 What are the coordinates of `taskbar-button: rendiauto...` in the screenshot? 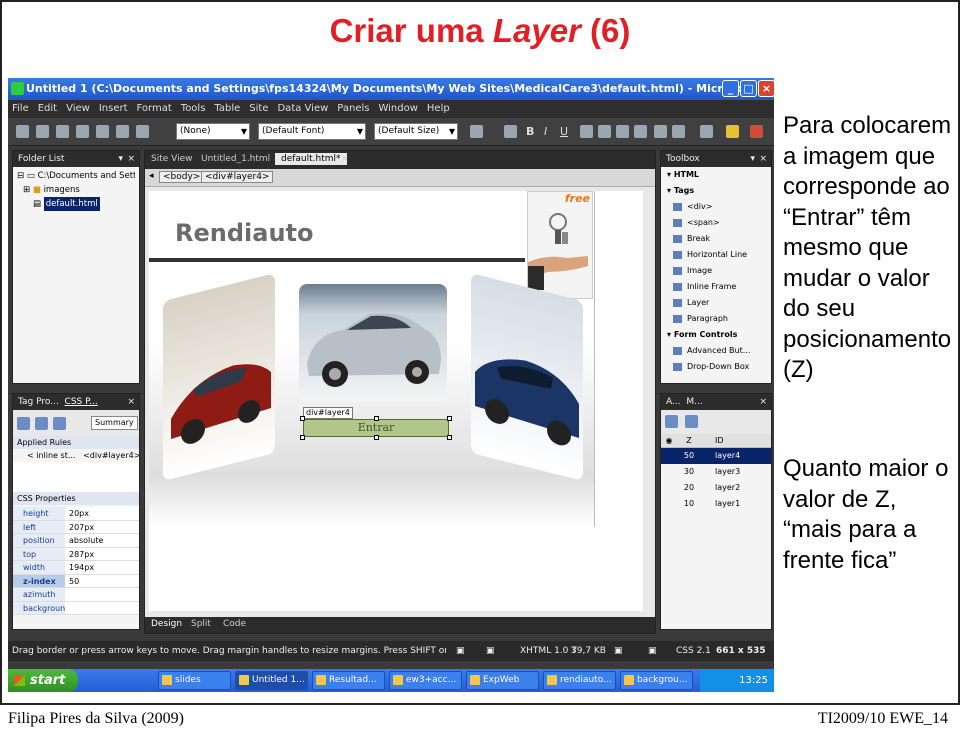 It's located at (579, 680).